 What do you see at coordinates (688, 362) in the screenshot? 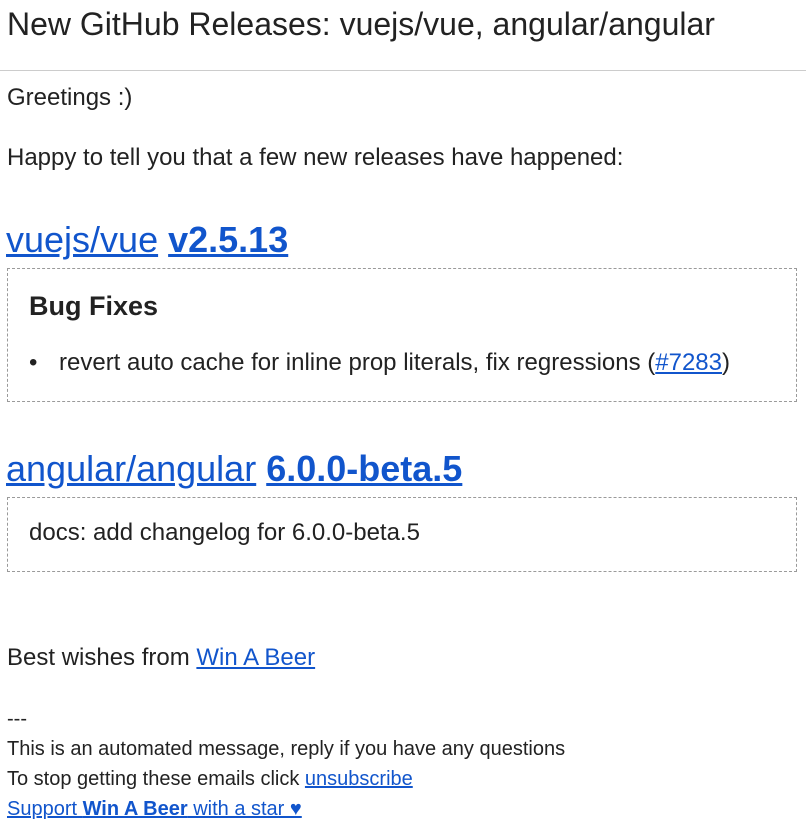
I see `issue-link-7283: #7283` at bounding box center [688, 362].